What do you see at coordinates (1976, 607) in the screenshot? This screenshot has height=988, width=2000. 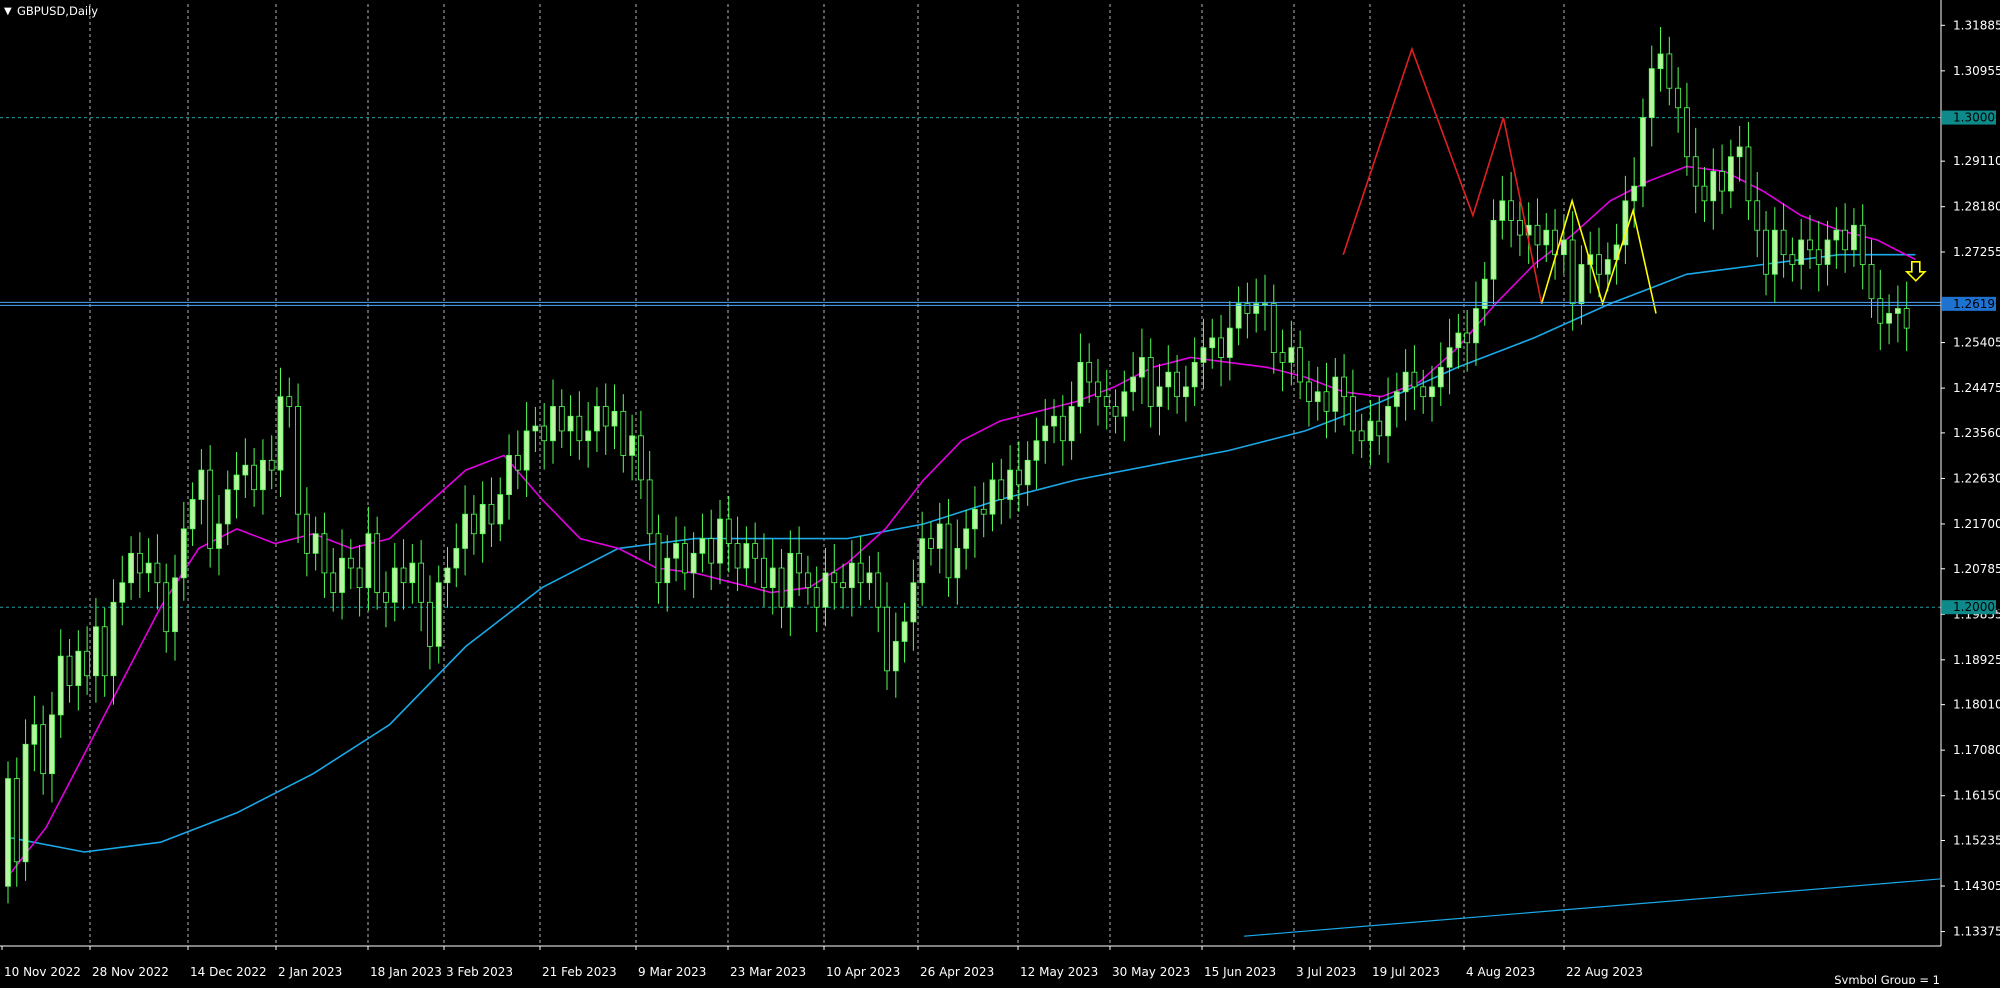 I see `level-price-tag-label: 1.20000` at bounding box center [1976, 607].